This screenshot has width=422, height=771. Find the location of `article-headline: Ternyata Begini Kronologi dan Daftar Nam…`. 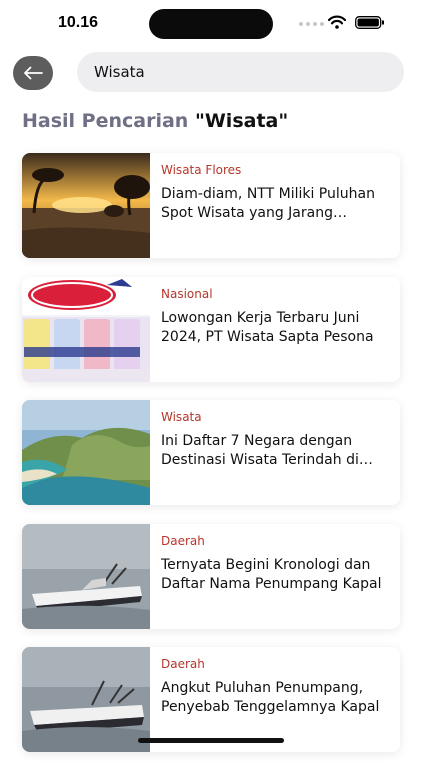

article-headline: Ternyata Begini Kronologi dan Daftar Nam… is located at coordinates (271, 574).